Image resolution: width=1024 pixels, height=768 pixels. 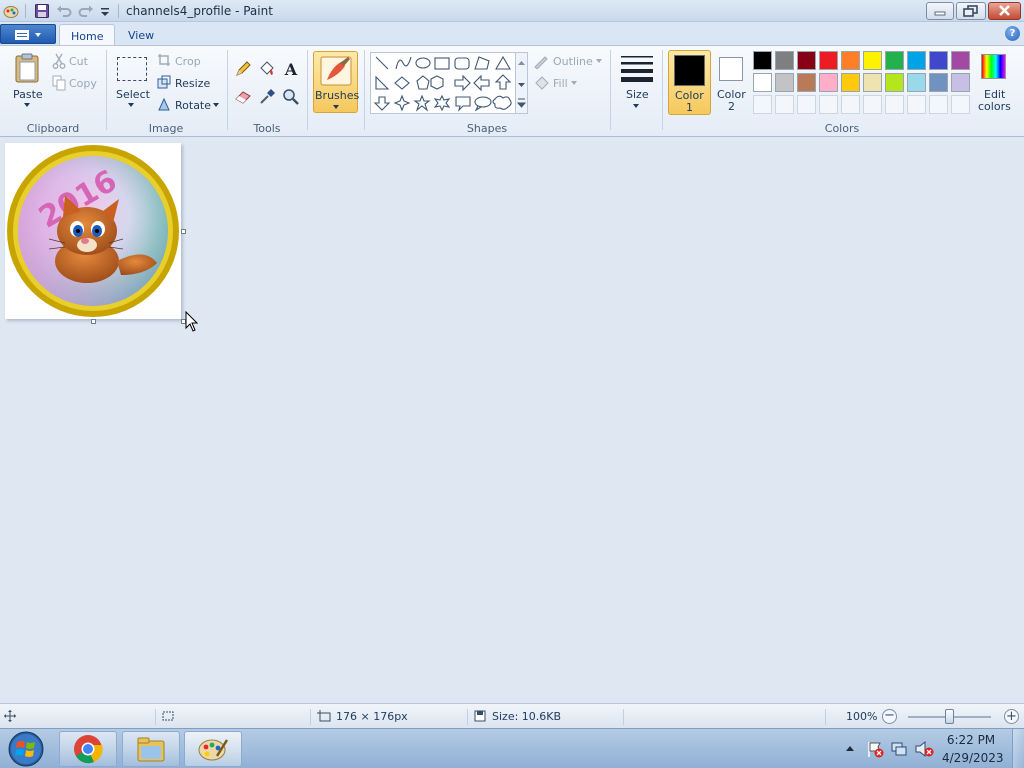 What do you see at coordinates (132, 83) in the screenshot?
I see `select-button: Select` at bounding box center [132, 83].